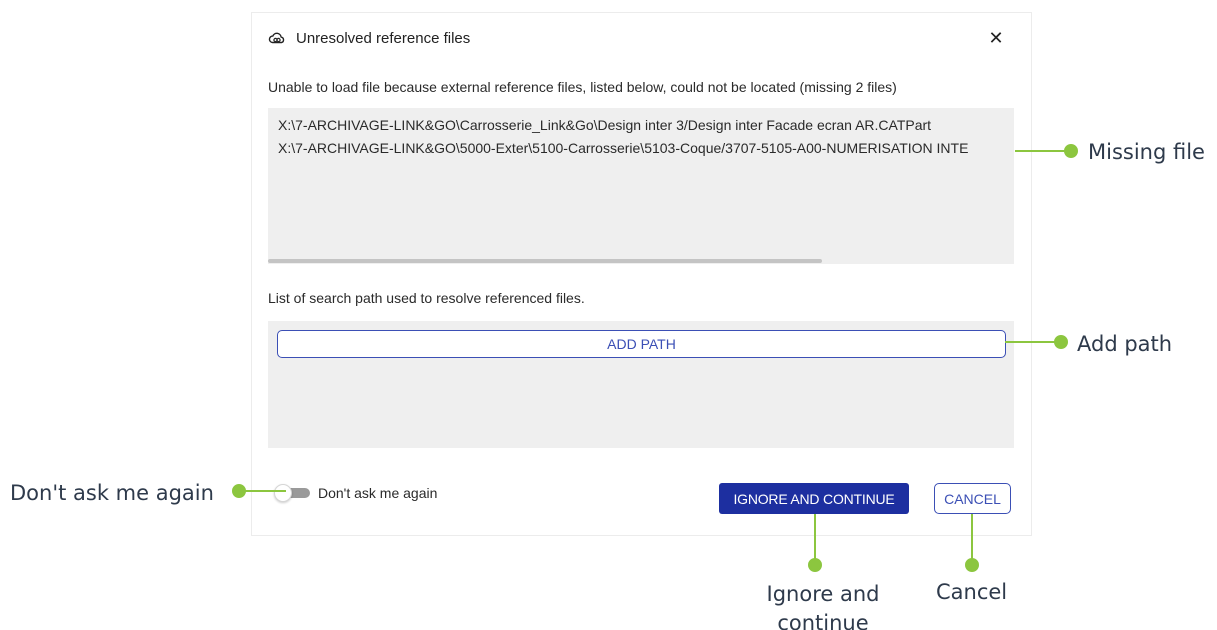 The image size is (1217, 630). I want to click on add-path-callout-dot, so click(1061, 342).